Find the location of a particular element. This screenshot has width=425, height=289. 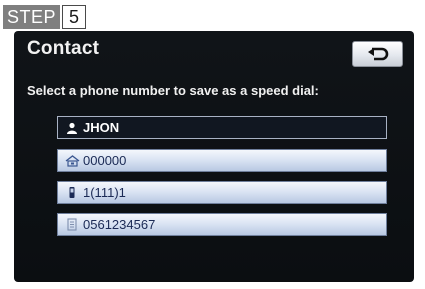

person-icon is located at coordinates (72, 128).